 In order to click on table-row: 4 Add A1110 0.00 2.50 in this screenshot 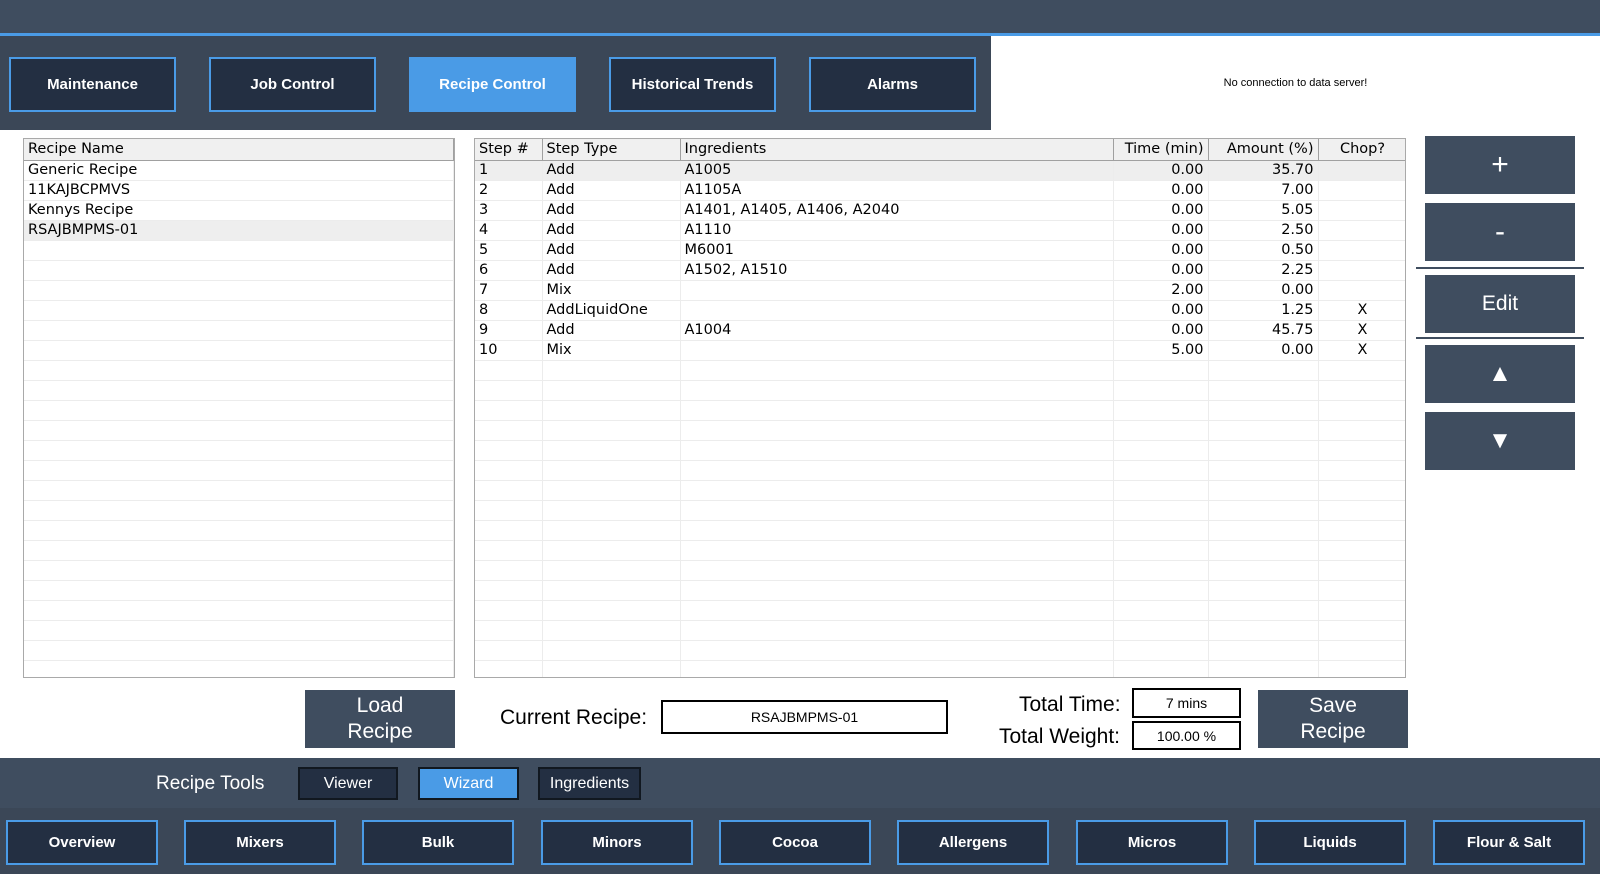, I will do `click(940, 230)`.